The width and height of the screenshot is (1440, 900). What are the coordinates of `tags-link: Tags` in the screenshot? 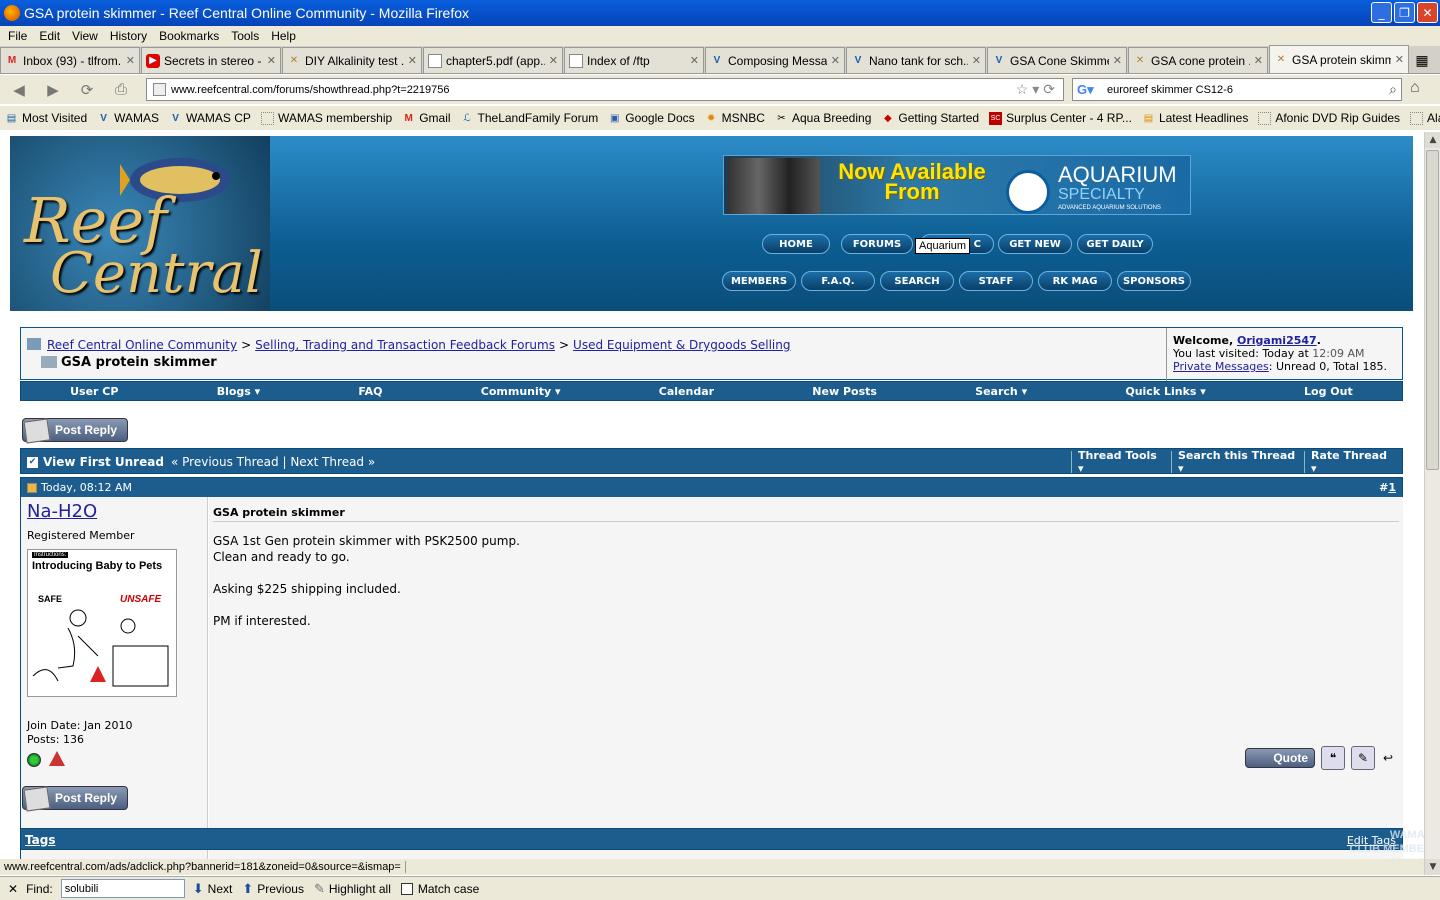 It's located at (40, 840).